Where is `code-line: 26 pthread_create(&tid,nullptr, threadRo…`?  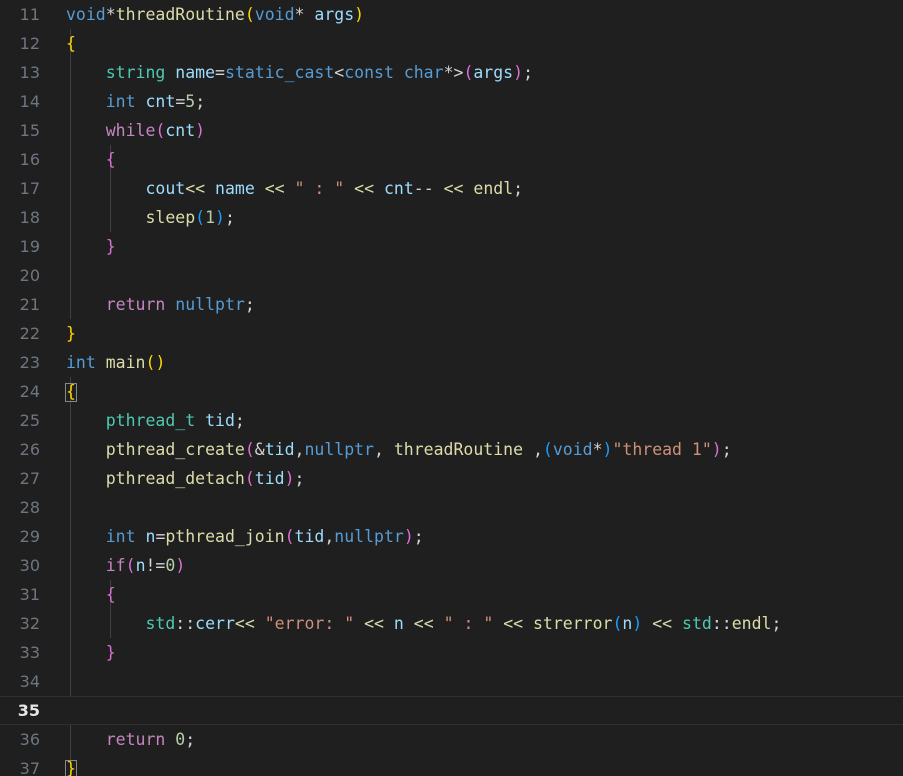
code-line: 26 pthread_create(&tid,nullptr, threadRo… is located at coordinates (451, 449).